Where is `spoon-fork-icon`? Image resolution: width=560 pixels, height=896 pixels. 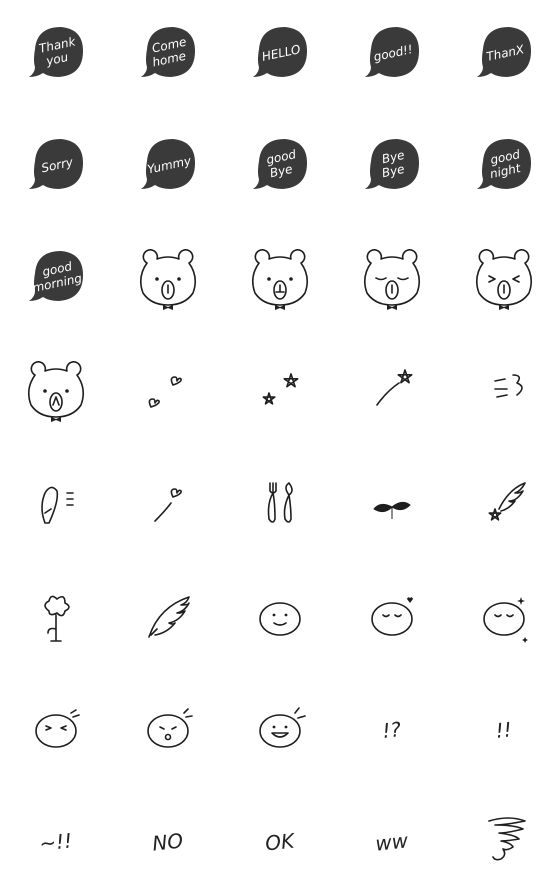 spoon-fork-icon is located at coordinates (280, 502).